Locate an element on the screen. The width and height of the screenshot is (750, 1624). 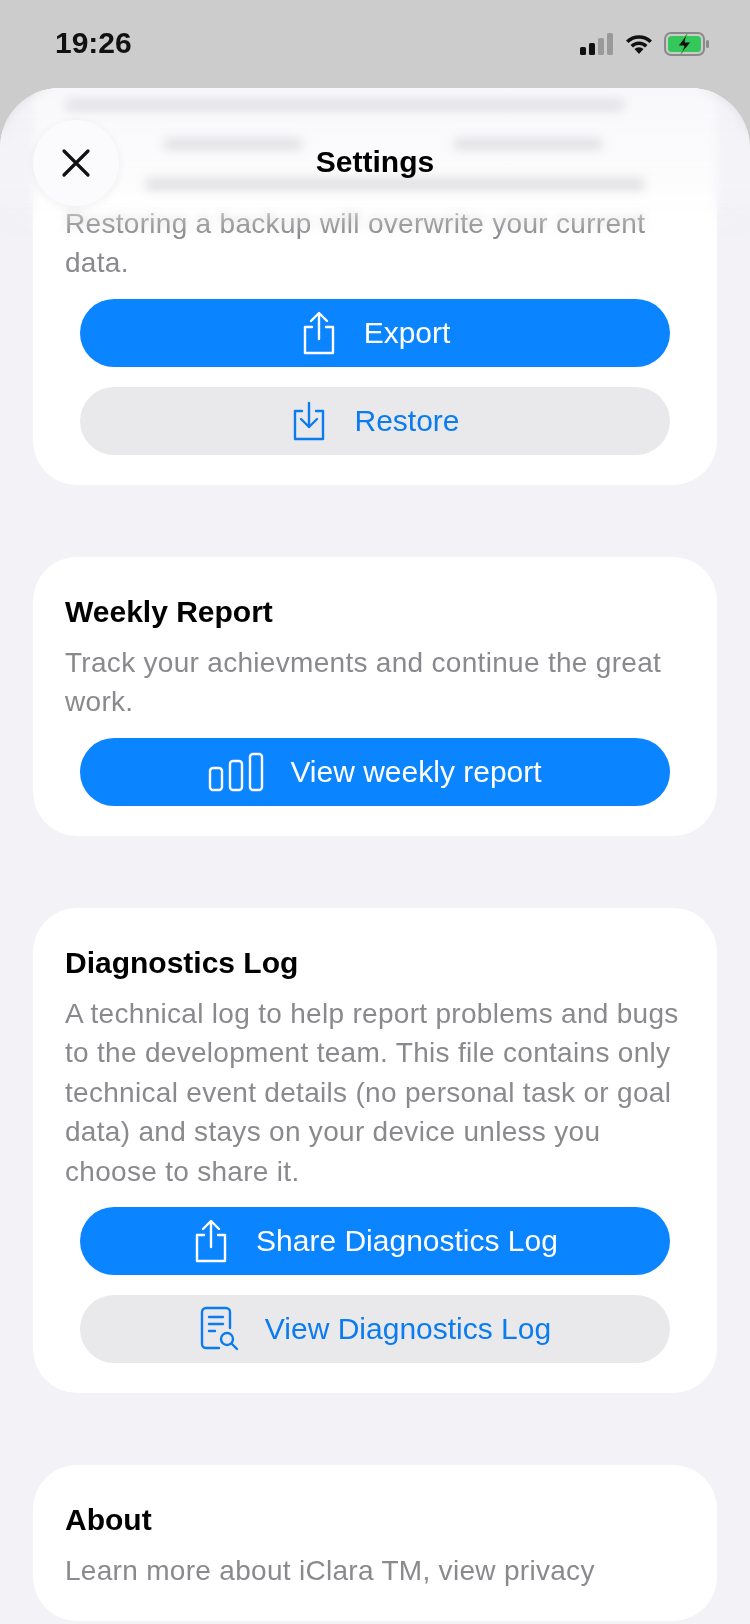
battery-icon is located at coordinates (687, 44).